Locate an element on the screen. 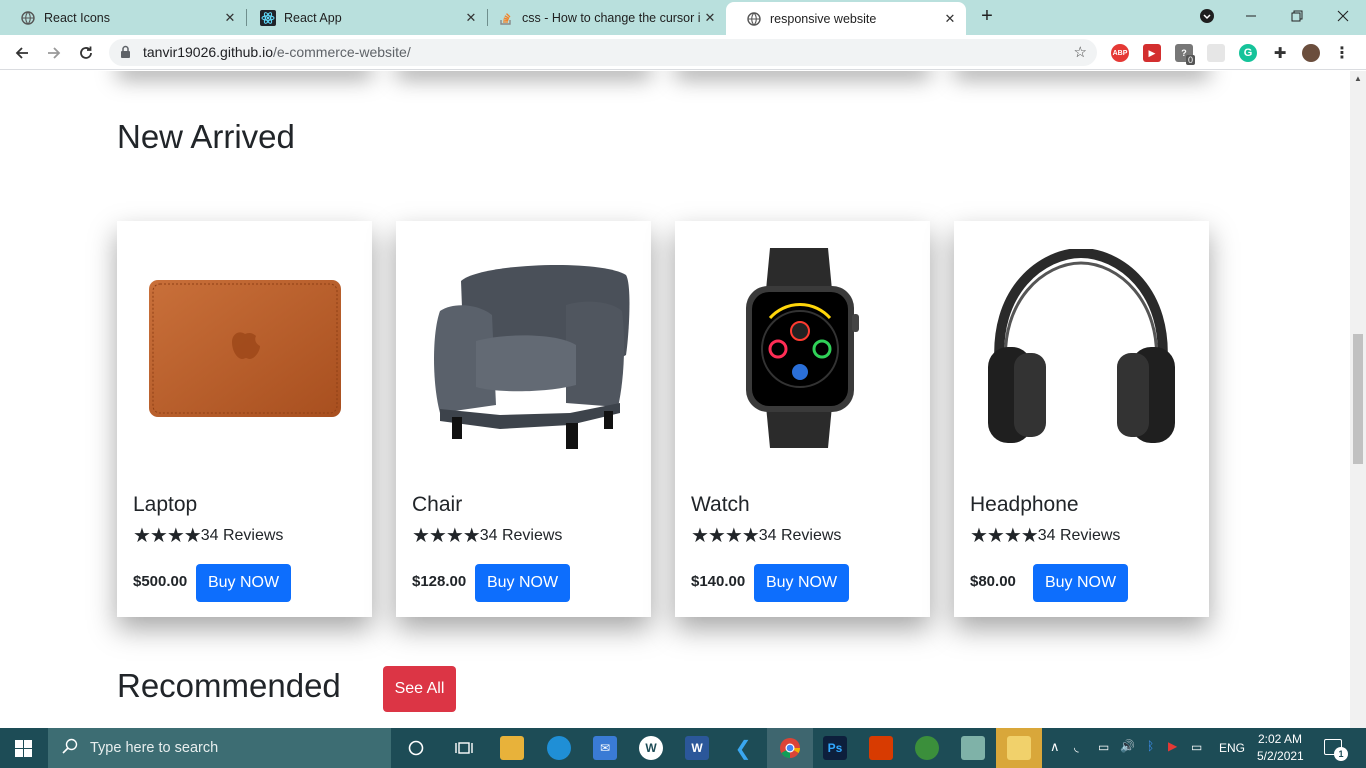  url-host: tanvir19026.github.io is located at coordinates (208, 52).